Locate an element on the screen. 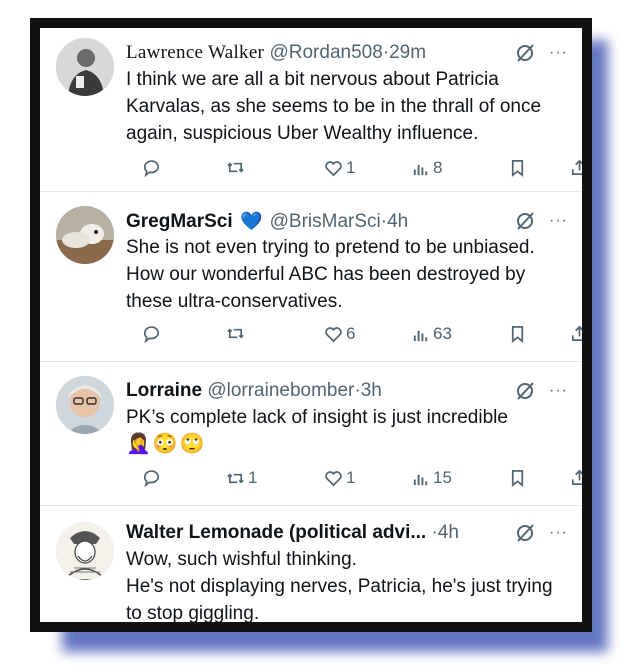 The image size is (624, 668). user-handle: @BrisMarSci is located at coordinates (325, 221).